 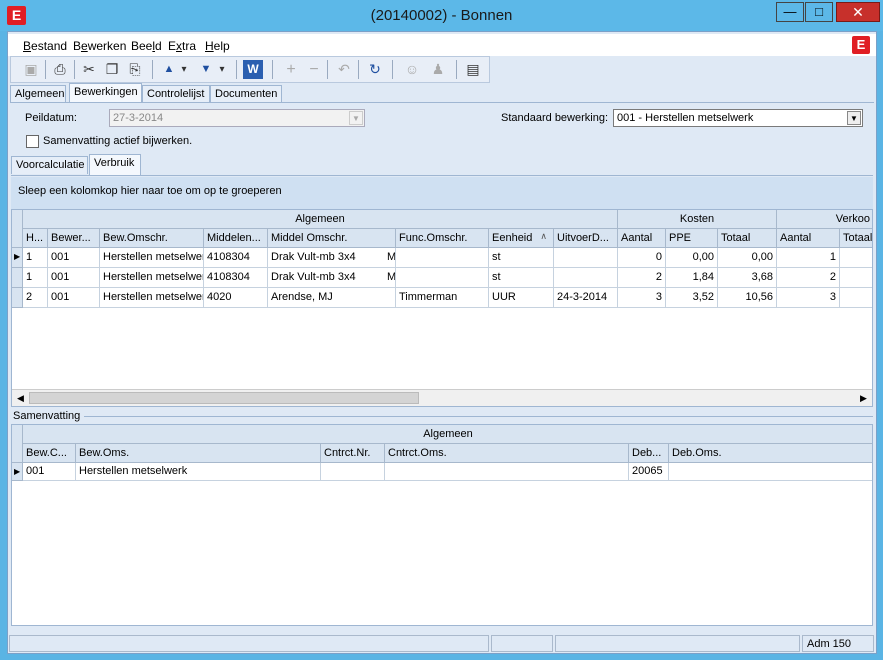 What do you see at coordinates (344, 69) in the screenshot?
I see `undo-icon: ↶` at bounding box center [344, 69].